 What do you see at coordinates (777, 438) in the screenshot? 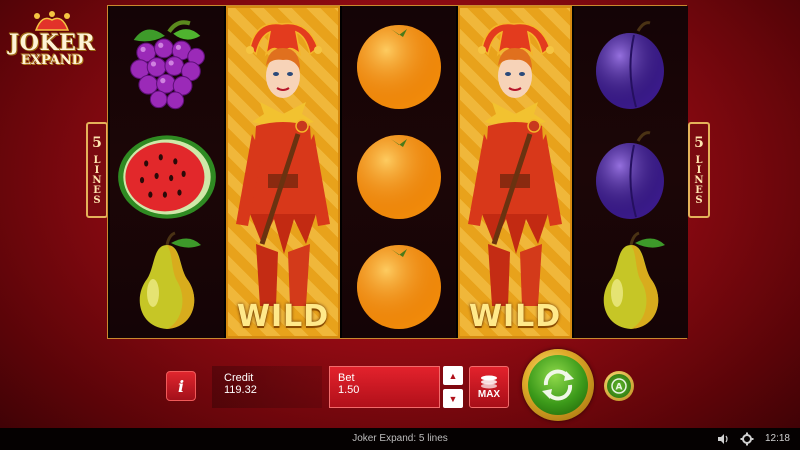
I see `clock: 12:18` at bounding box center [777, 438].